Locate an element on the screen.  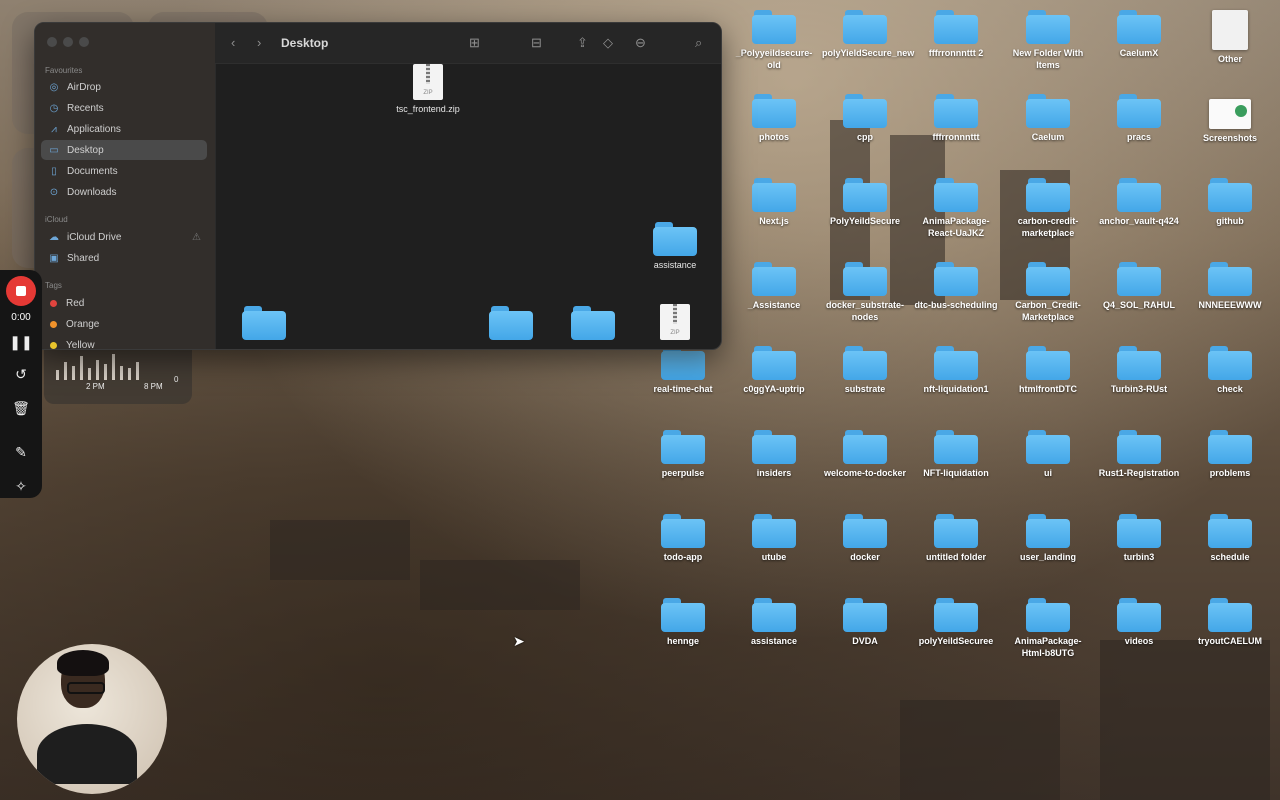
desktop-item: Rust1-Registration is located at coordinates (1139, 454).